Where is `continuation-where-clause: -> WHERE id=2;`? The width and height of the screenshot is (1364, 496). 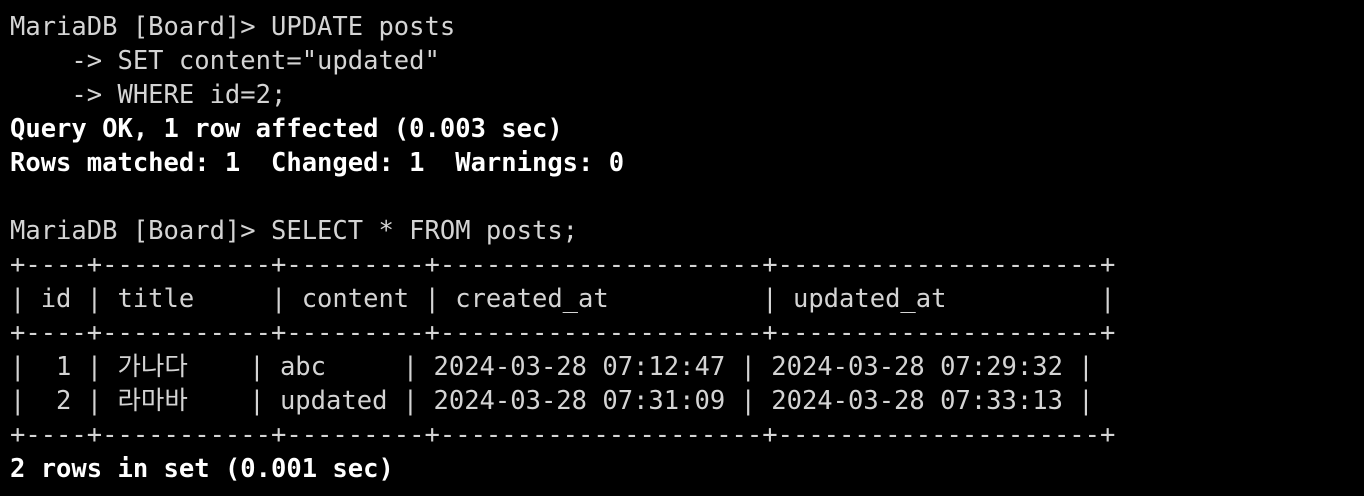 continuation-where-clause: -> WHERE id=2; is located at coordinates (148, 95).